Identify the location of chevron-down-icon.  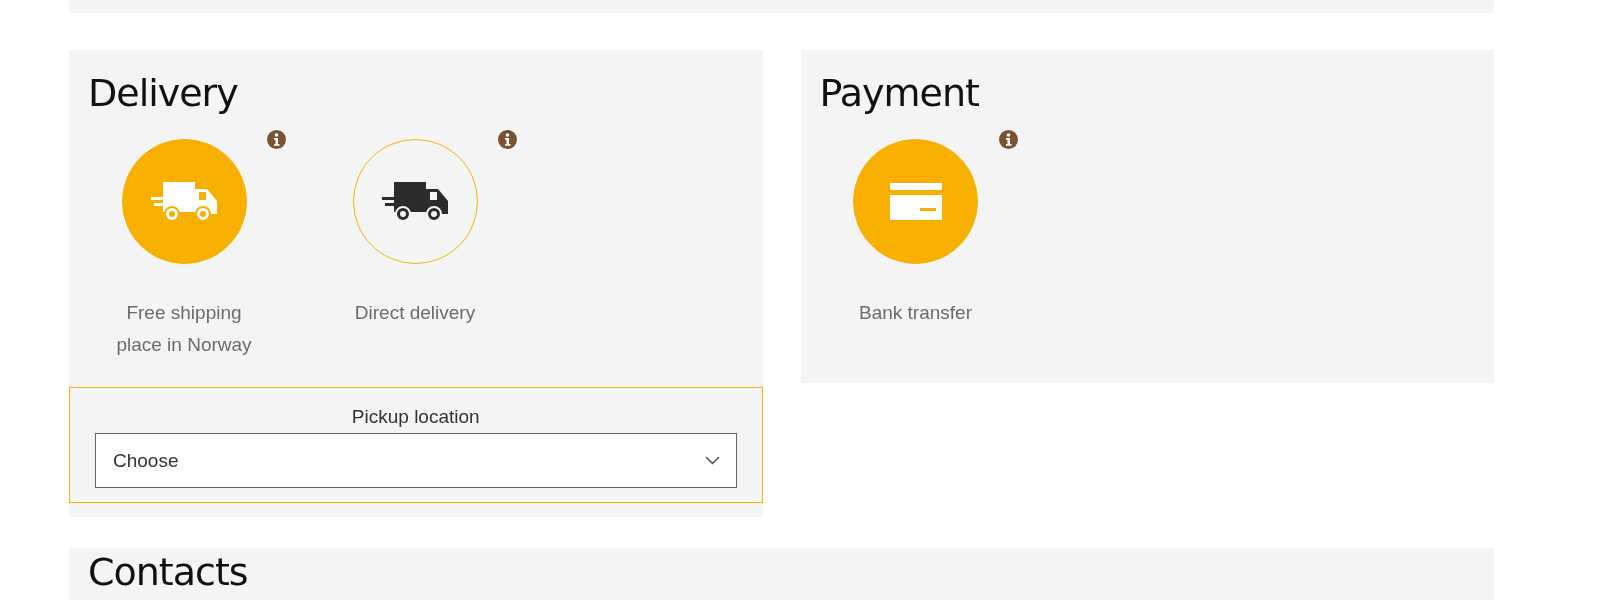
(712, 460).